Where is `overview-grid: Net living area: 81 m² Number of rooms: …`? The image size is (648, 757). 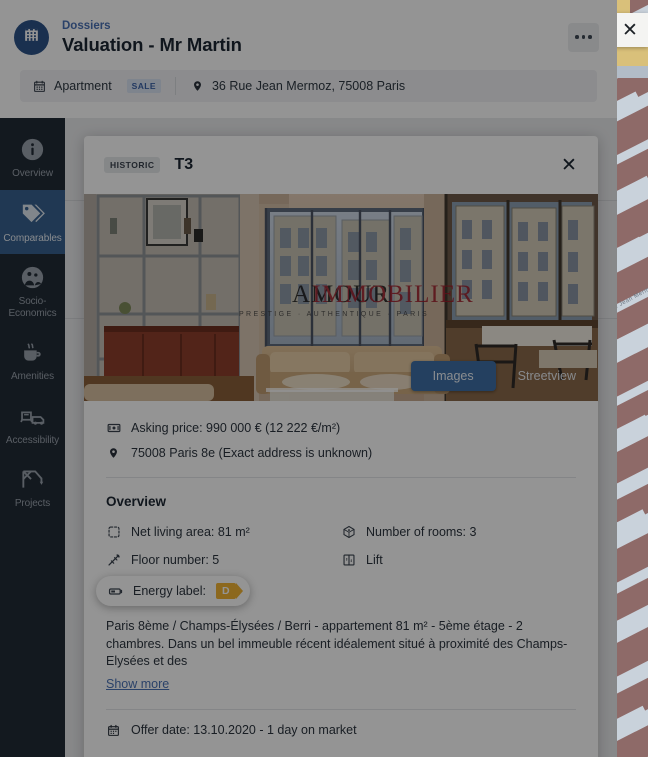
overview-grid: Net living area: 81 m² Number of rooms: … is located at coordinates (341, 545).